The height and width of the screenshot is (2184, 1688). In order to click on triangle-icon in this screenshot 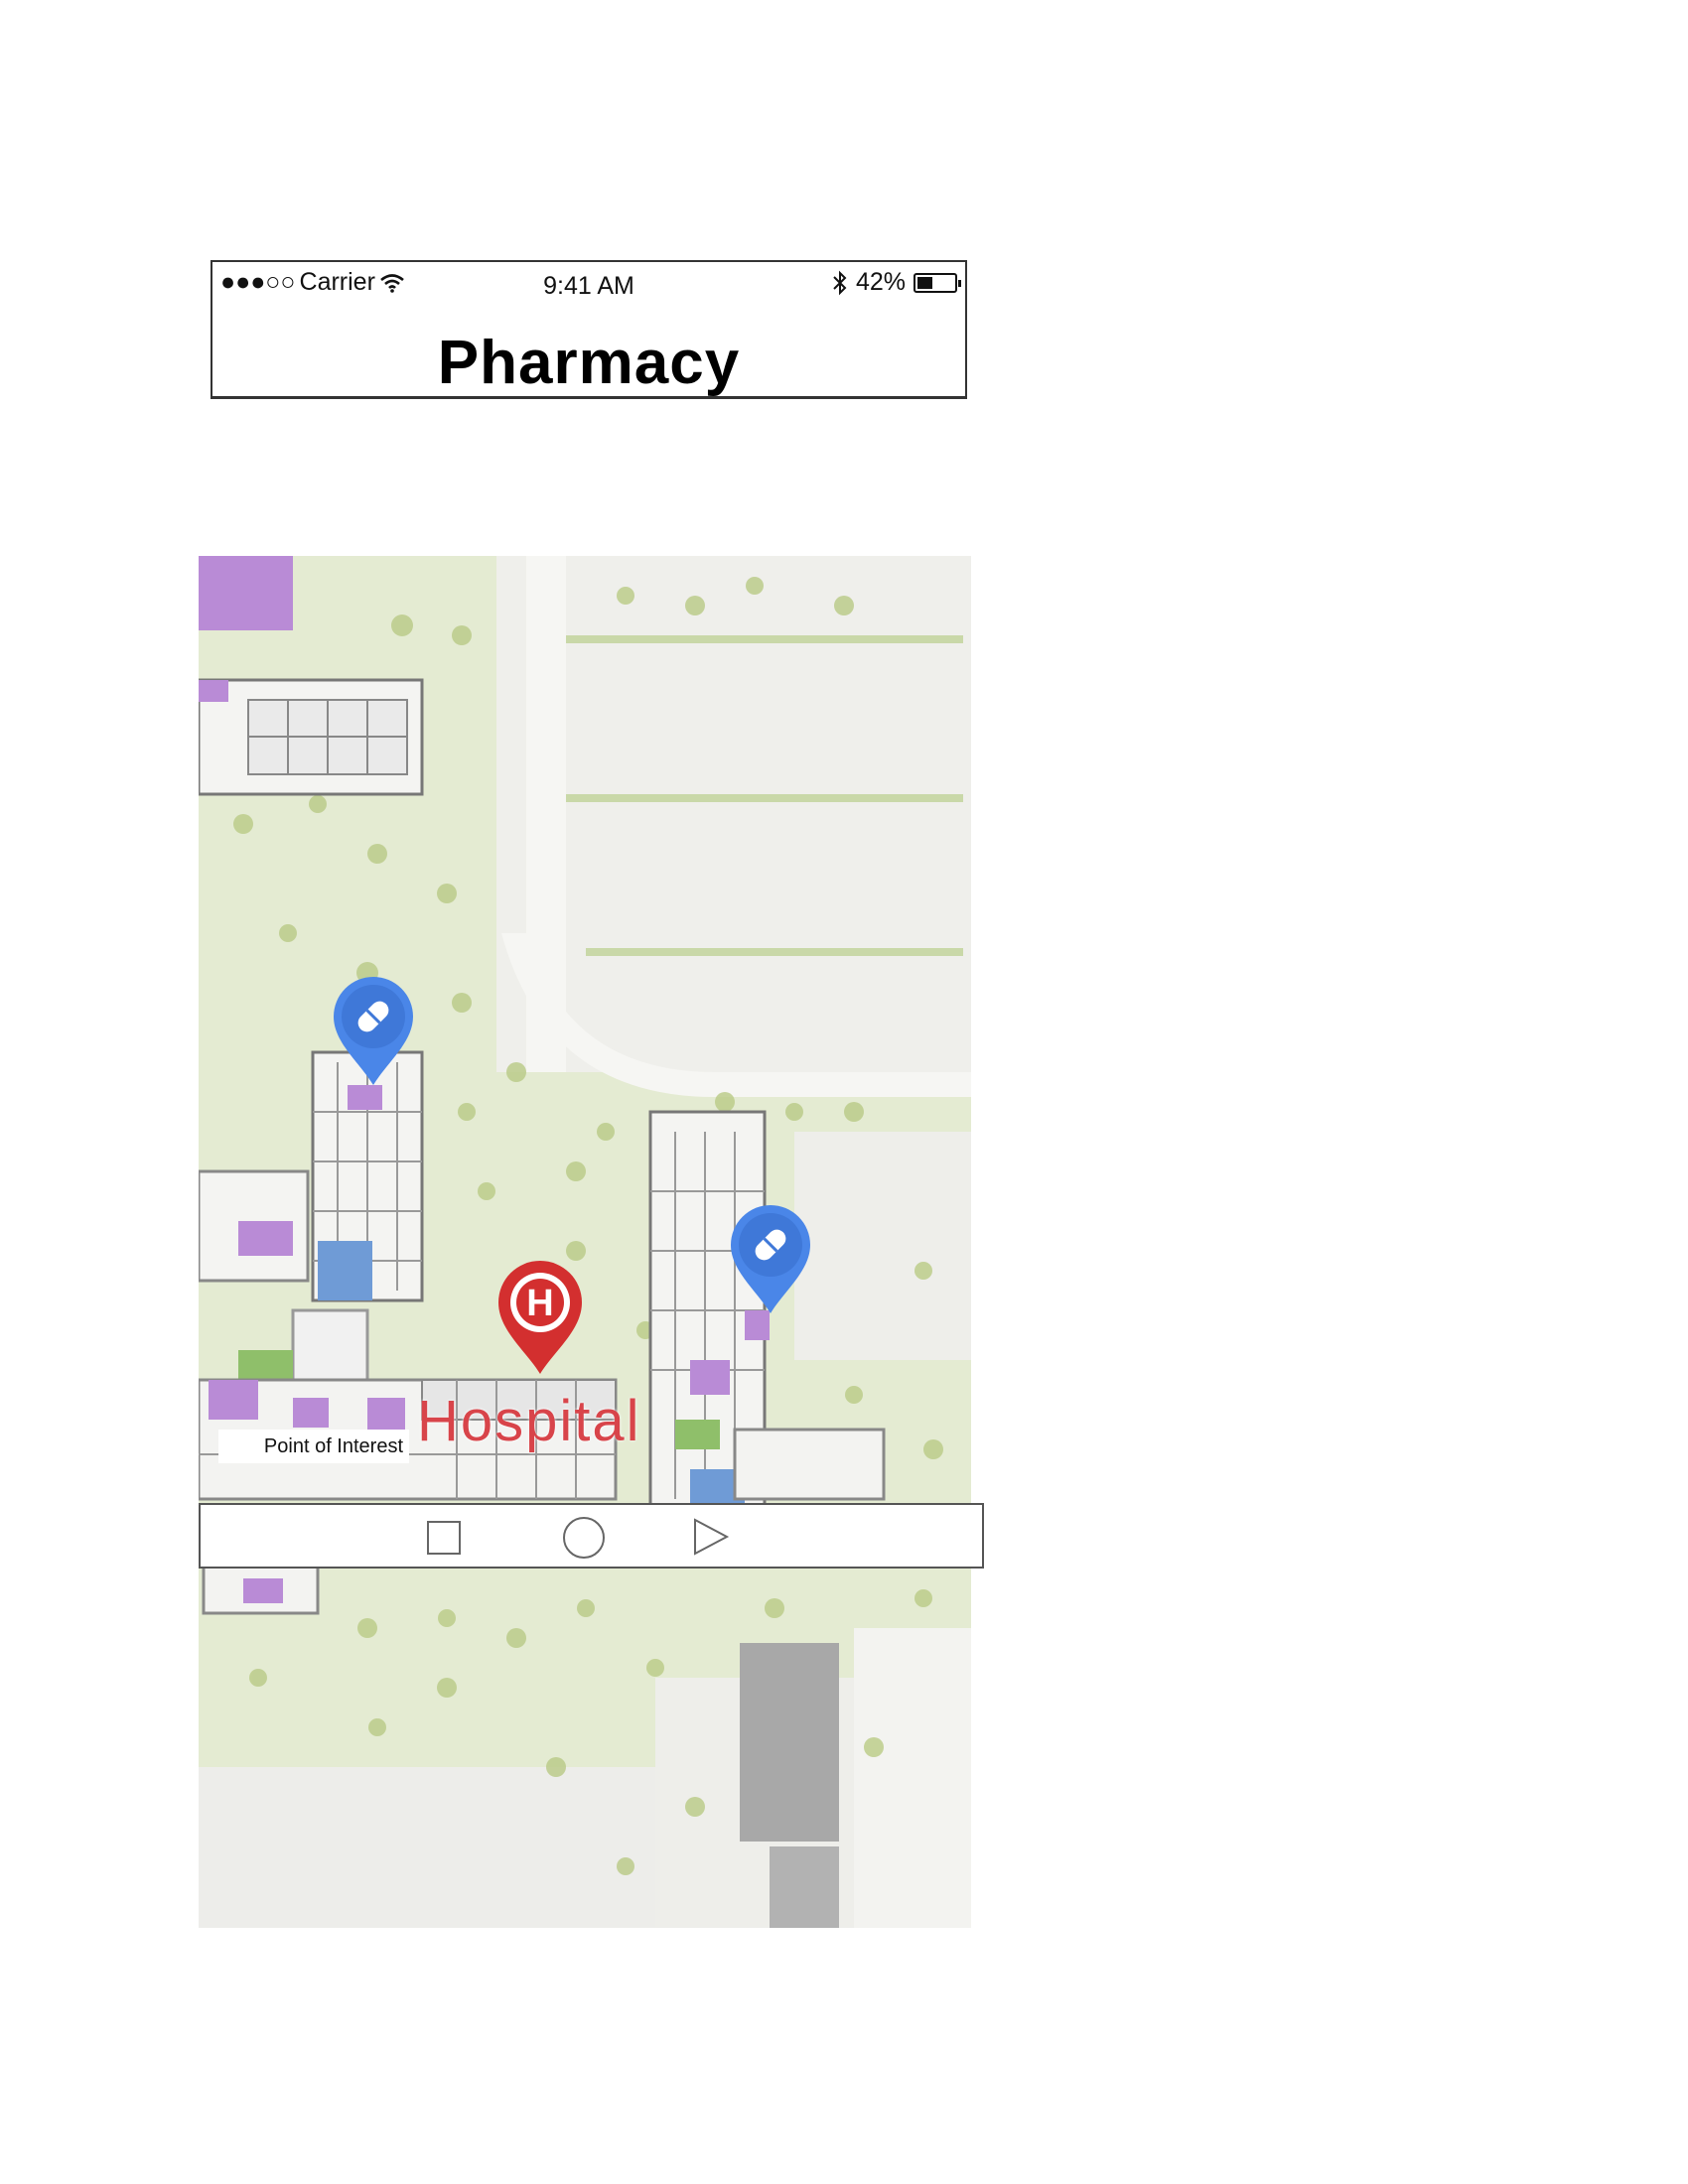, I will do `click(711, 1537)`.